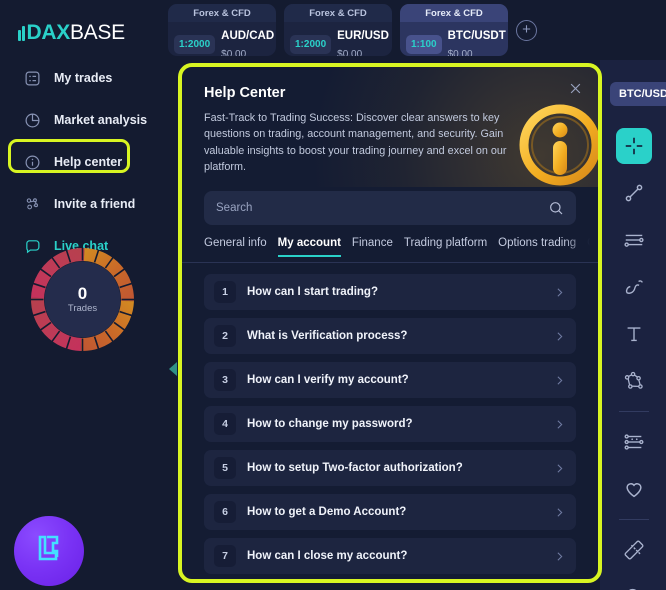 This screenshot has width=666, height=590. I want to click on chart-pair-pill: BTC/USD, so click(638, 94).